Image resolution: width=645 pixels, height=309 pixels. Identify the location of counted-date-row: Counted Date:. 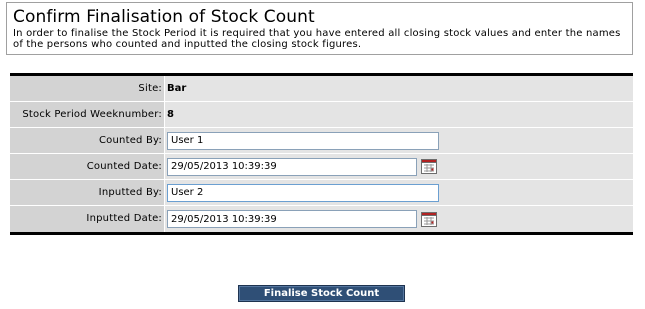
(321, 167).